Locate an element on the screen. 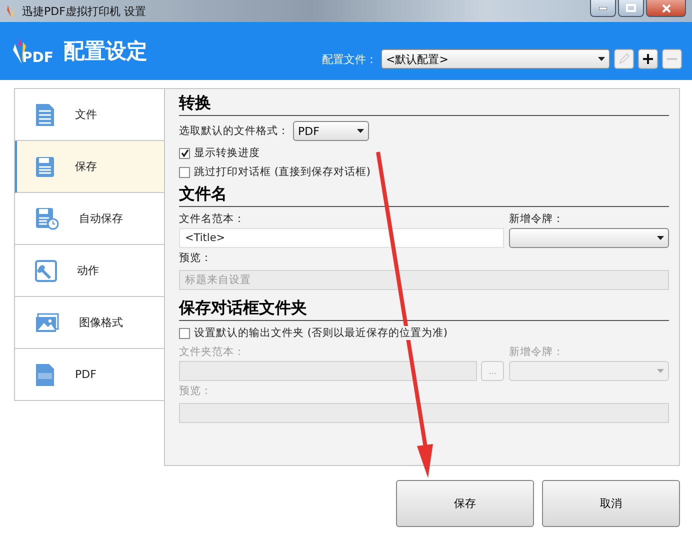 The width and height of the screenshot is (692, 543). close-icon is located at coordinates (666, 8).